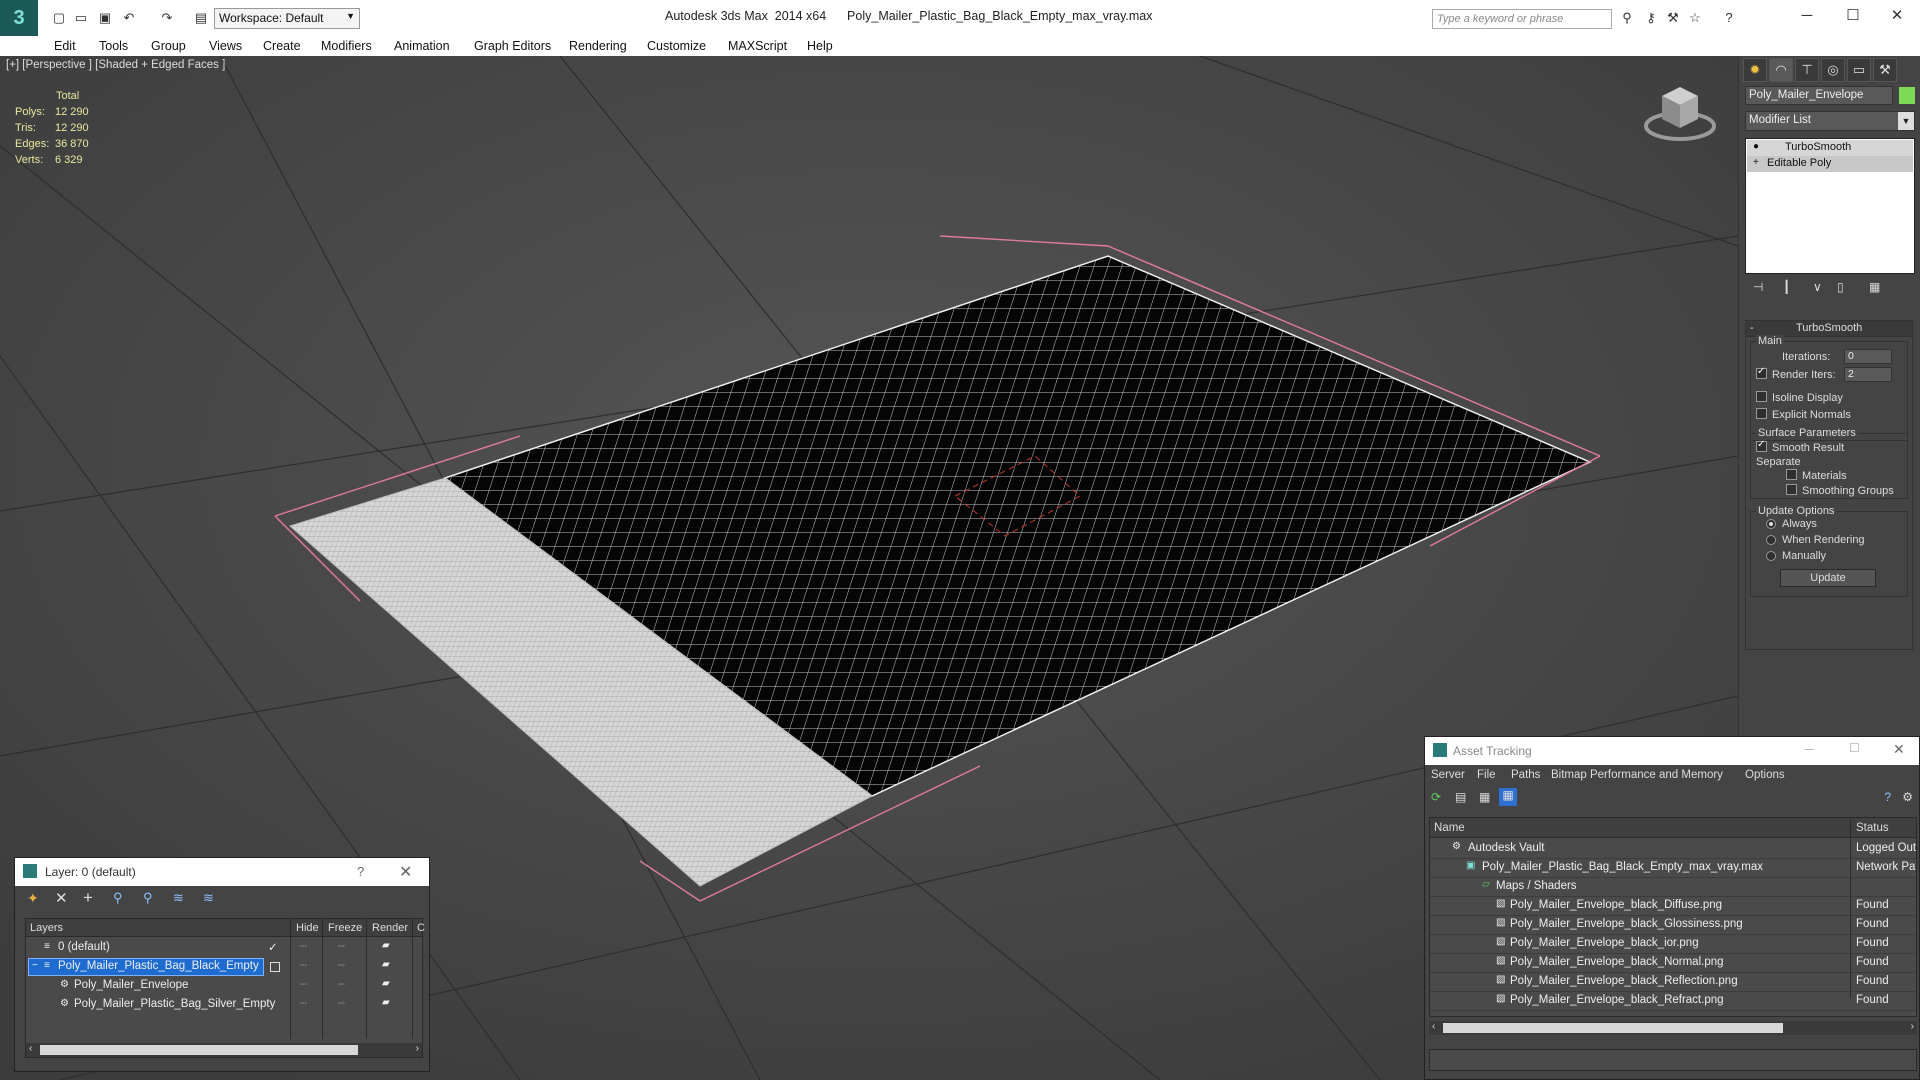 The height and width of the screenshot is (1080, 1920). I want to click on horizontal-scrollbar: ‹ ›, so click(224, 1050).